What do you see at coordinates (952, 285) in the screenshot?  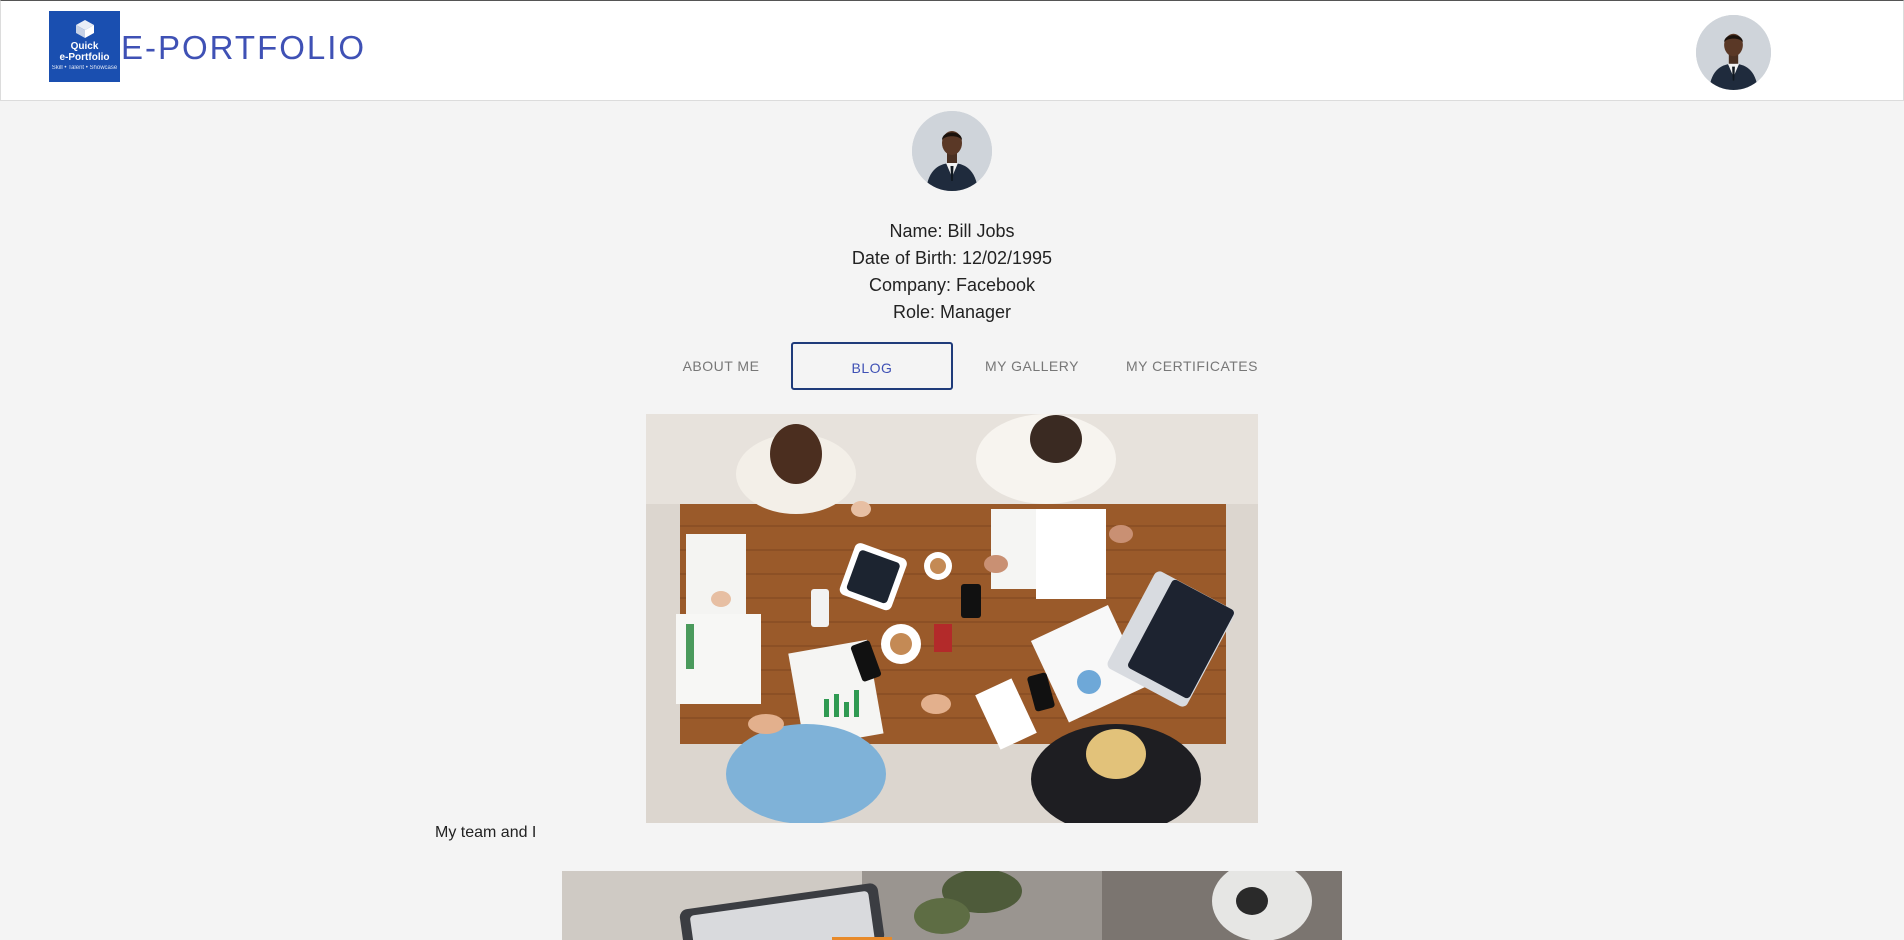 I see `profile-company: Company: Facebook` at bounding box center [952, 285].